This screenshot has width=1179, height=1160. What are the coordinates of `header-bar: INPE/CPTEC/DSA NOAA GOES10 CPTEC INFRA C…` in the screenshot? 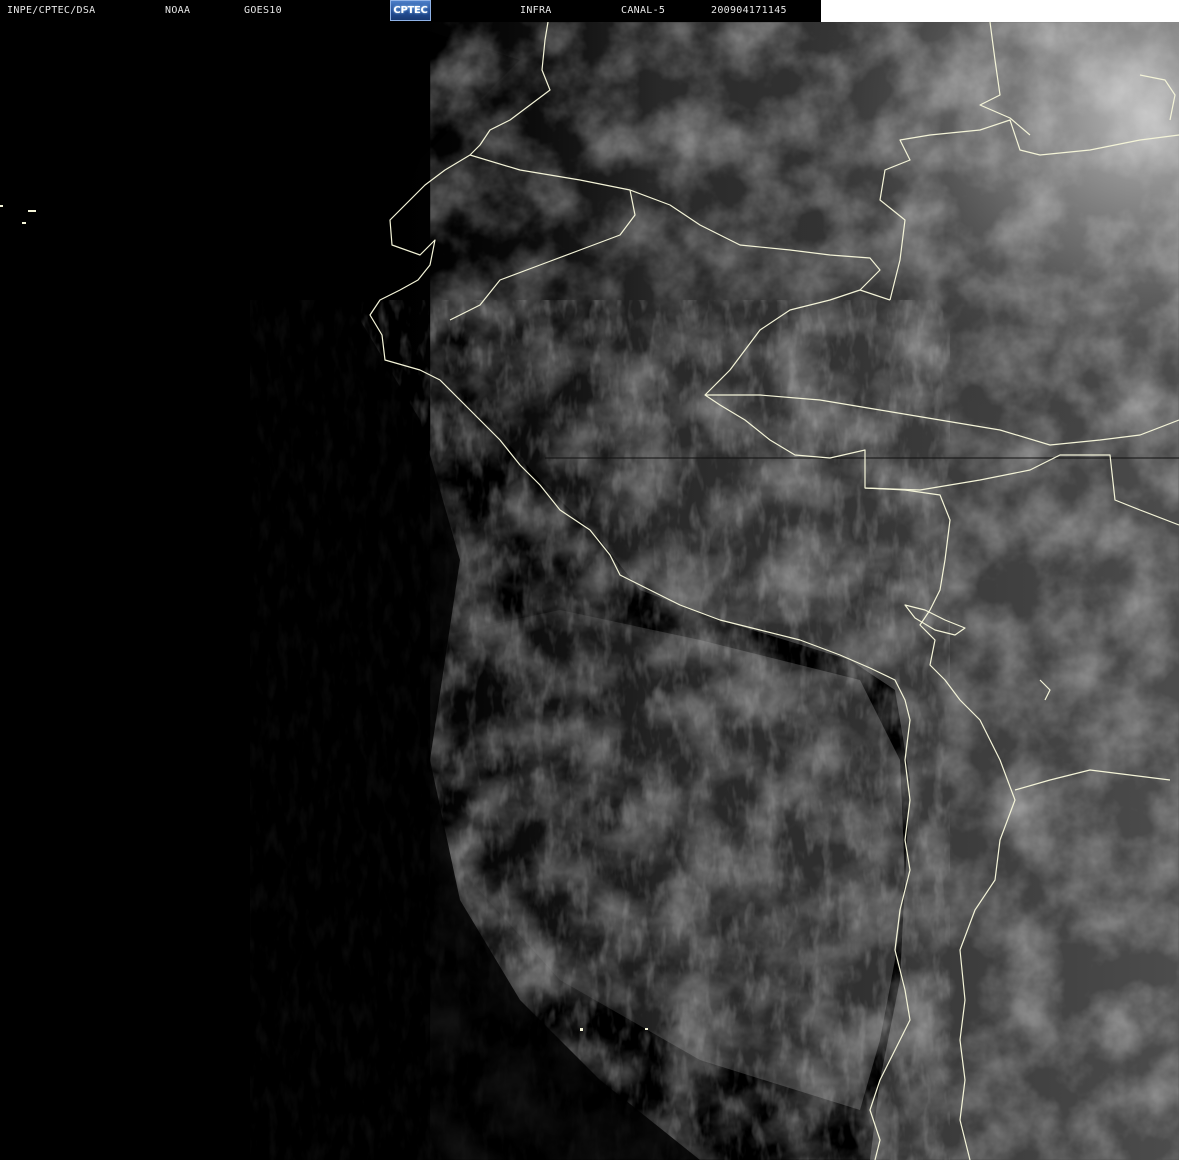 It's located at (410, 11).